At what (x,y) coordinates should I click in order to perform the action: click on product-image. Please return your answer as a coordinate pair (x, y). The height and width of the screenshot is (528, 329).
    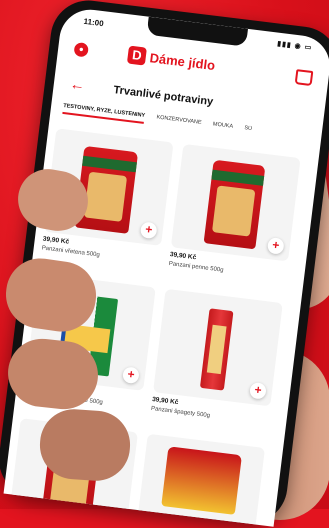
    Looking at the image, I should click on (200, 480).